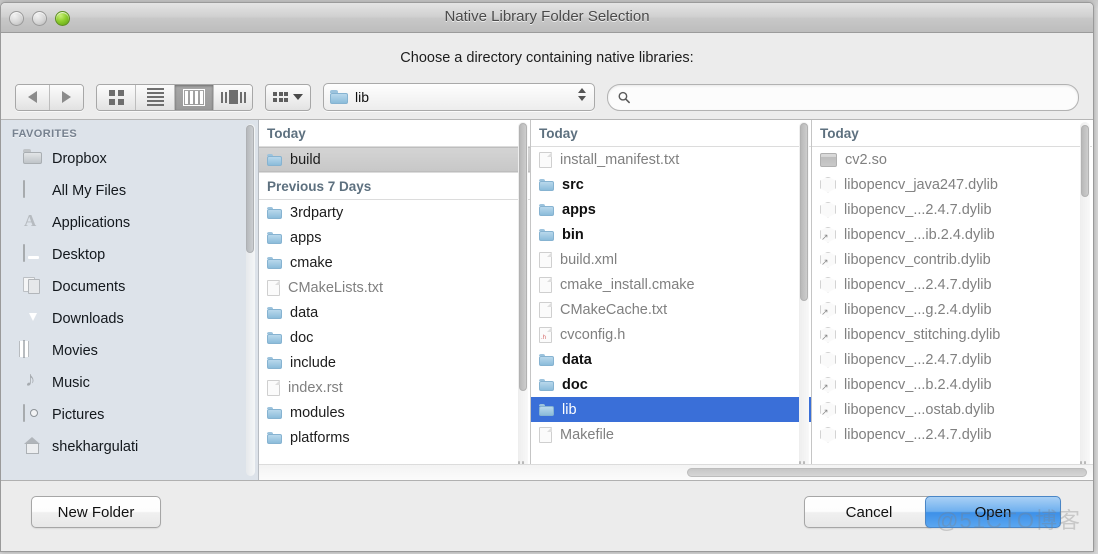 This screenshot has width=1098, height=554. What do you see at coordinates (918, 359) in the screenshot?
I see `list-item-label: libopencv_...2.4.7.dylib` at bounding box center [918, 359].